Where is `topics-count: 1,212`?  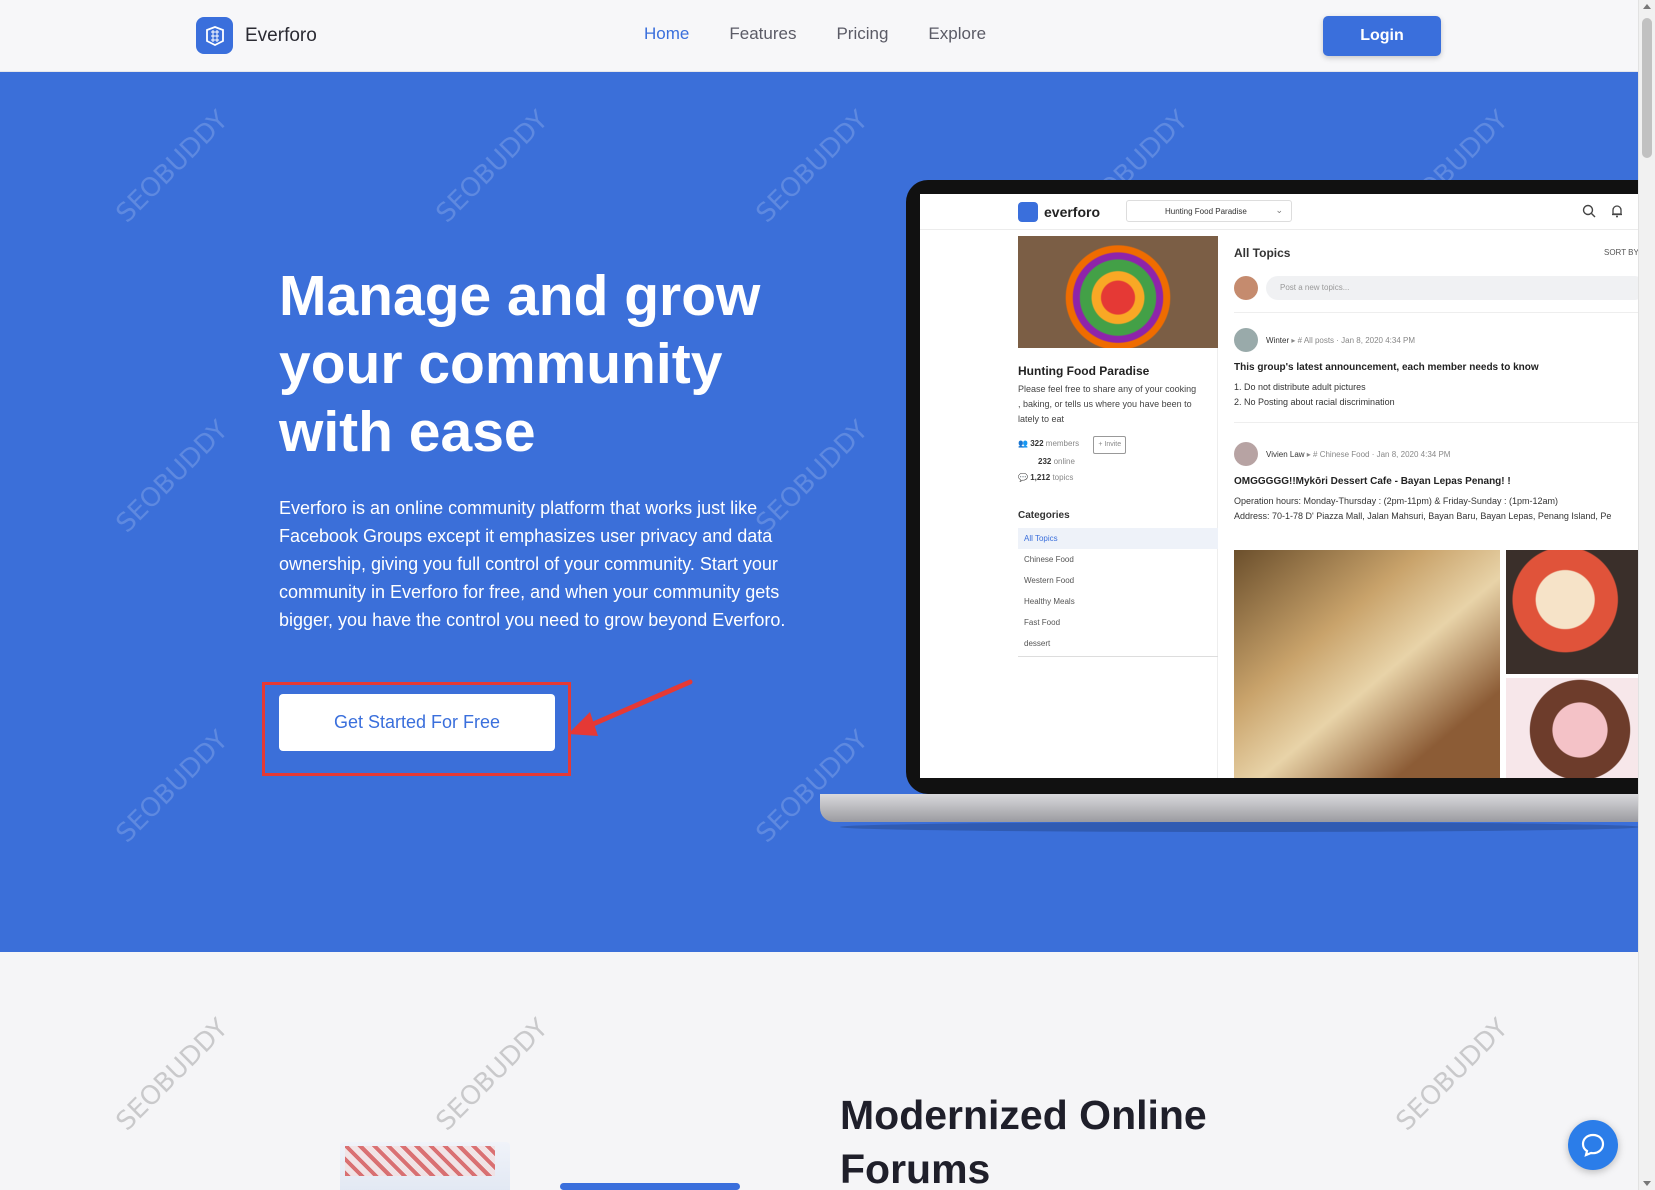
topics-count: 1,212 is located at coordinates (1040, 477).